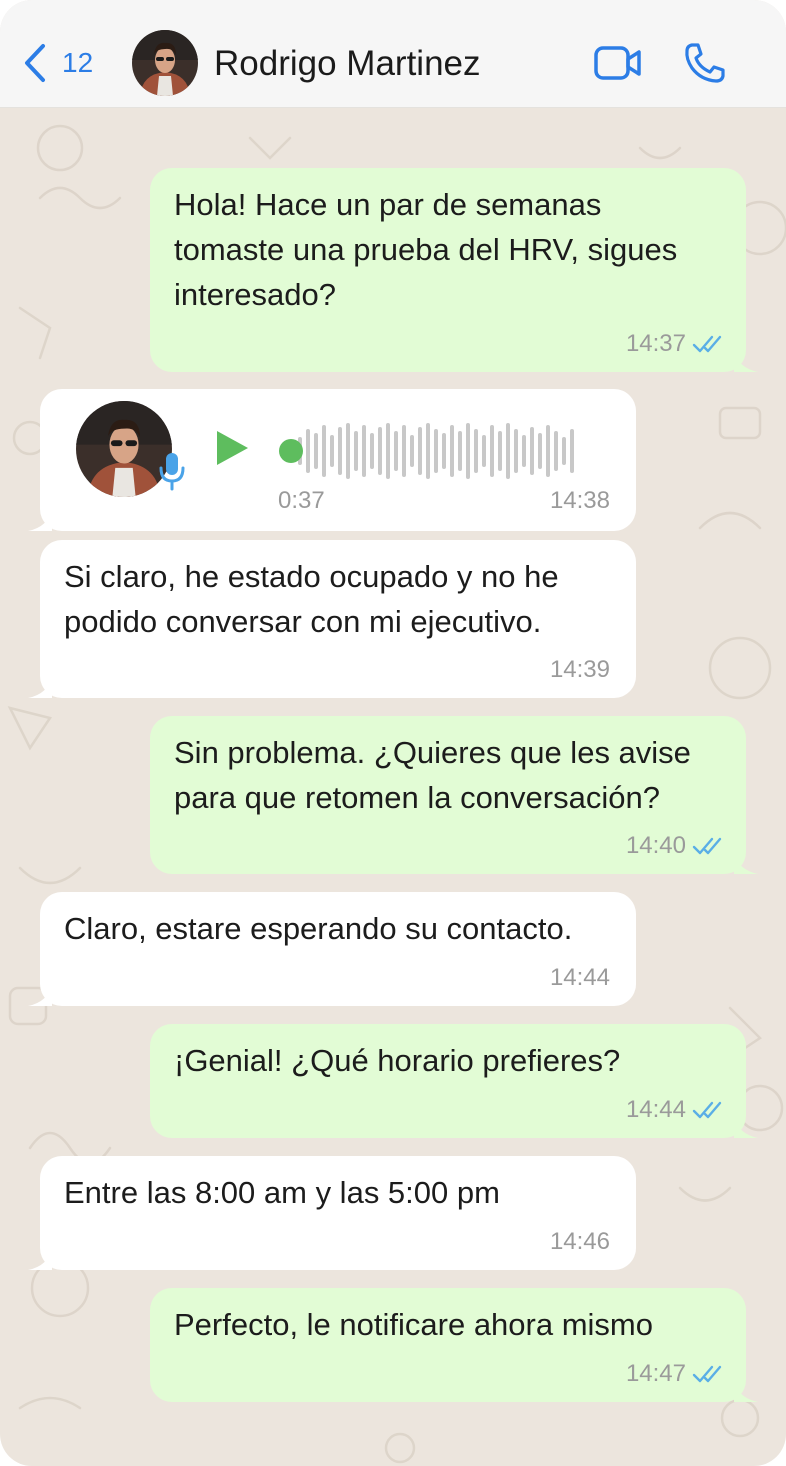 The height and width of the screenshot is (1466, 786). What do you see at coordinates (332, 1213) in the screenshot?
I see `message-bubble-incoming: Entre las 8:00 am y las 5:00 pm 14:46` at bounding box center [332, 1213].